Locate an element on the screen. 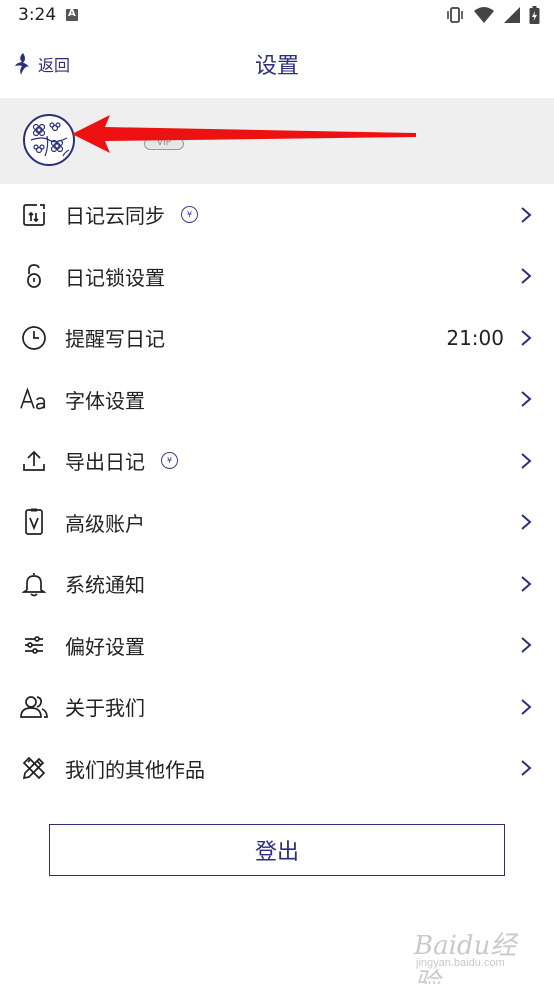  reminder-time-value: 21:00 is located at coordinates (475, 337).